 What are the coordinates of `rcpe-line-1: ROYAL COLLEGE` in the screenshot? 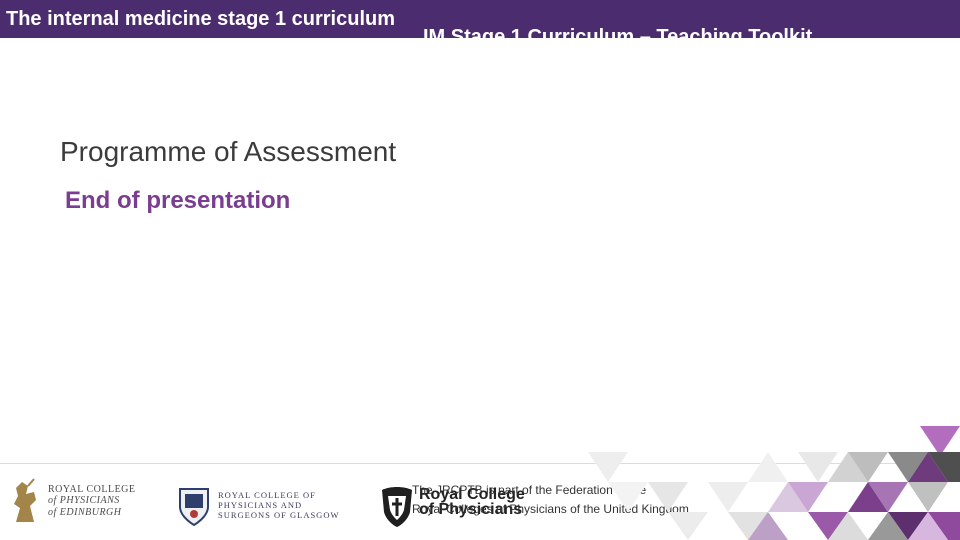 It's located at (92, 489).